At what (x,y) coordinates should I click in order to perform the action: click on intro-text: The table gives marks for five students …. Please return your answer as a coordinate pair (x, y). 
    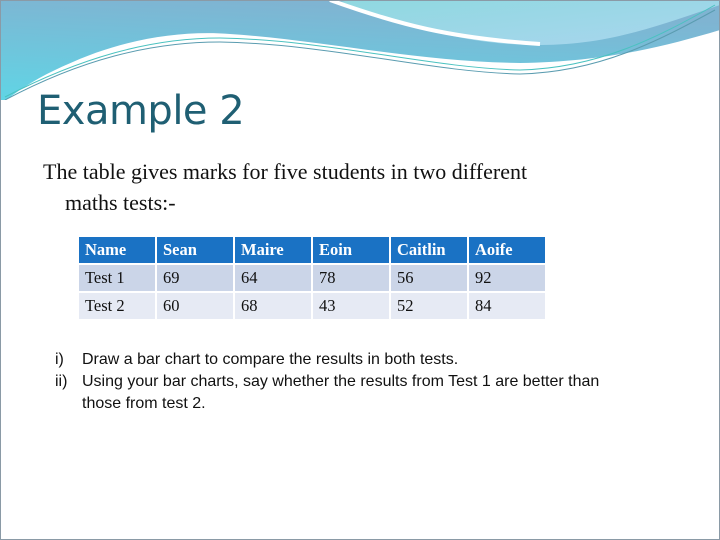
    Looking at the image, I should click on (363, 187).